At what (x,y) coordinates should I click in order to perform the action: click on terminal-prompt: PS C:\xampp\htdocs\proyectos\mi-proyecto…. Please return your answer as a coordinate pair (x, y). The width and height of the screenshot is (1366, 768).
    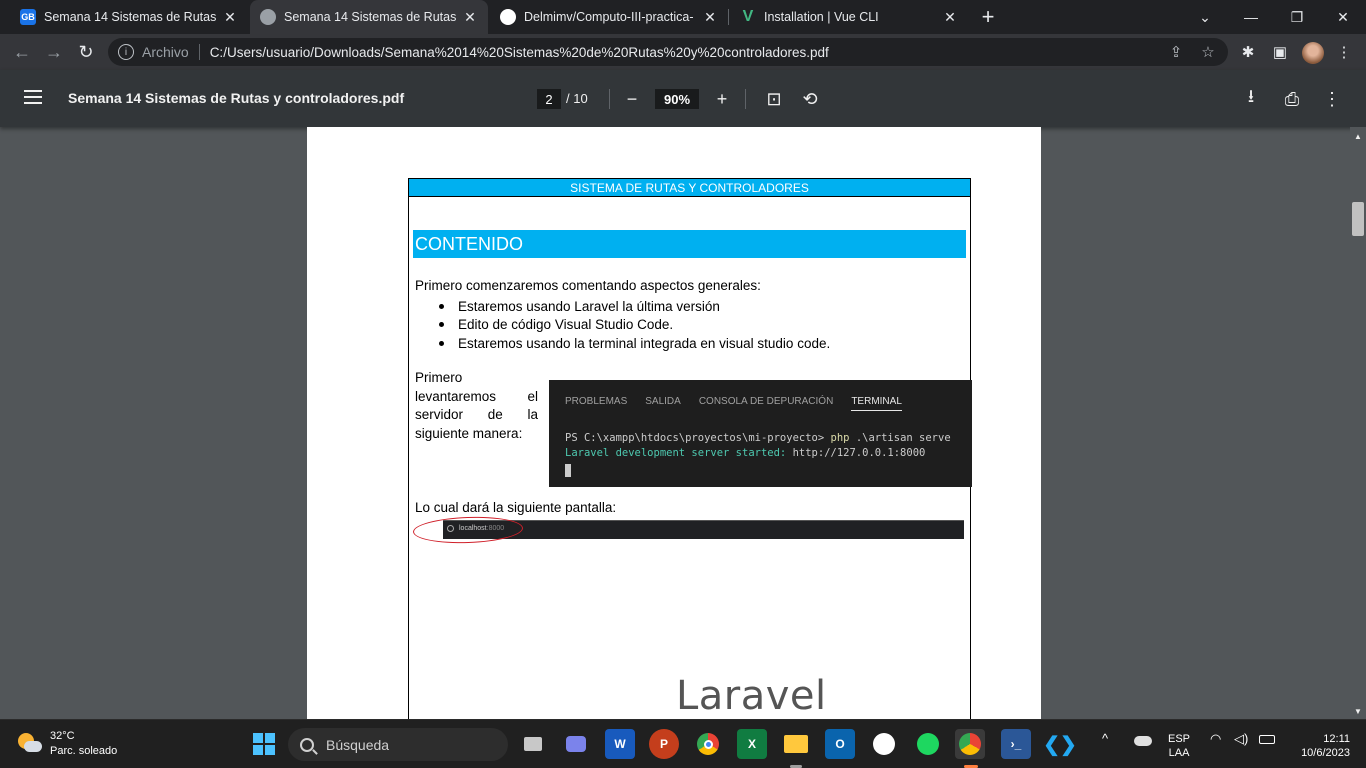
    Looking at the image, I should click on (695, 438).